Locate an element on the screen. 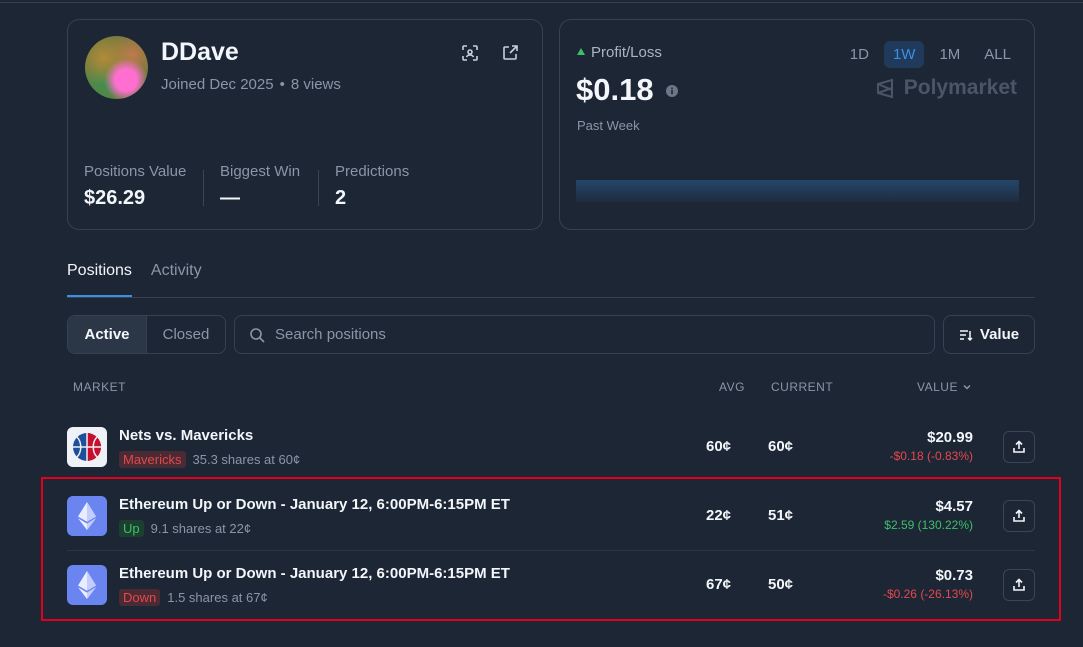  stat-predictions: Predictions 2 is located at coordinates (372, 186).